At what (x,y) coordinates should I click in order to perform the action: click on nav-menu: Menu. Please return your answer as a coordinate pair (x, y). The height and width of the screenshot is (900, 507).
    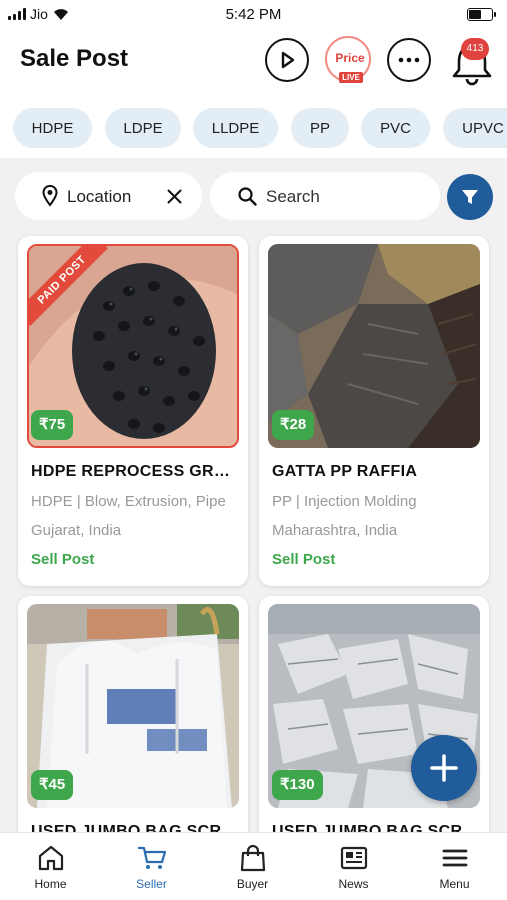
    Looking at the image, I should click on (454, 866).